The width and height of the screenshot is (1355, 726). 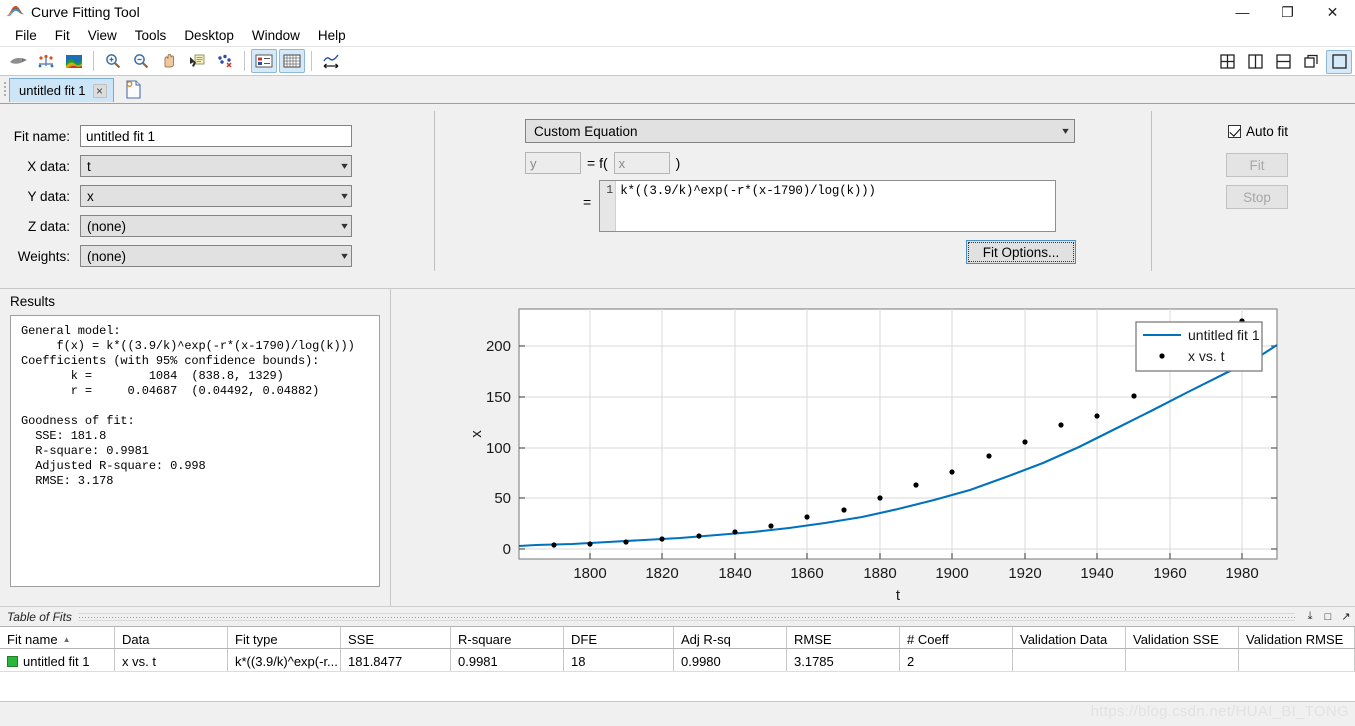 What do you see at coordinates (396, 637) in the screenshot?
I see `column-header-sse: SSE` at bounding box center [396, 637].